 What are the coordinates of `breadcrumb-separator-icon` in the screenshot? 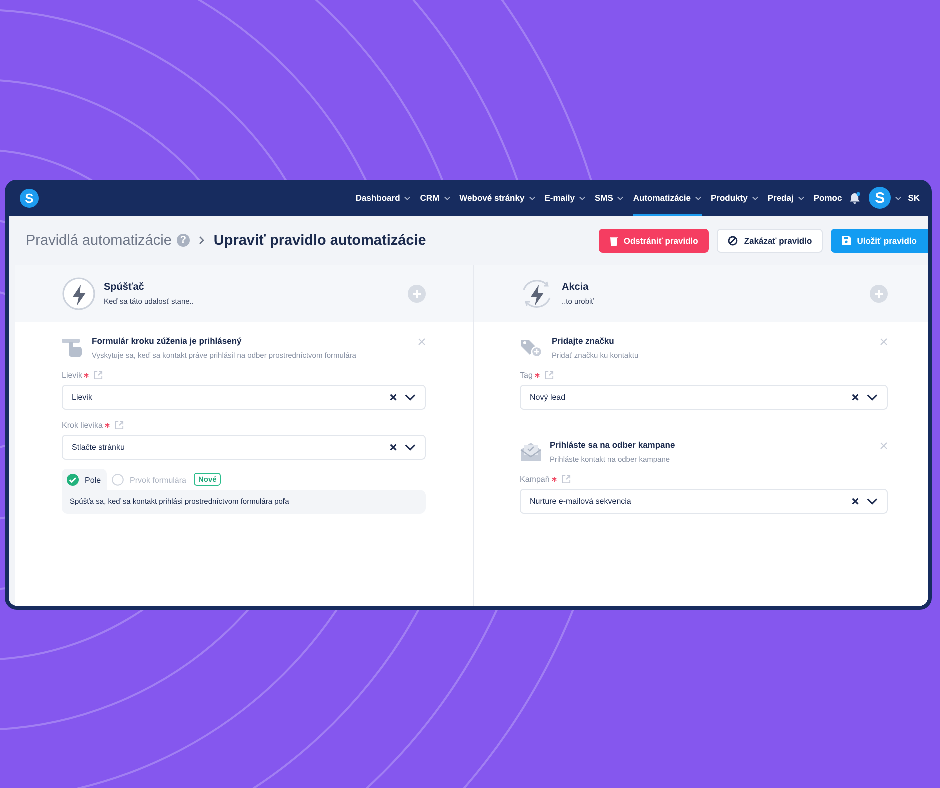 It's located at (201, 240).